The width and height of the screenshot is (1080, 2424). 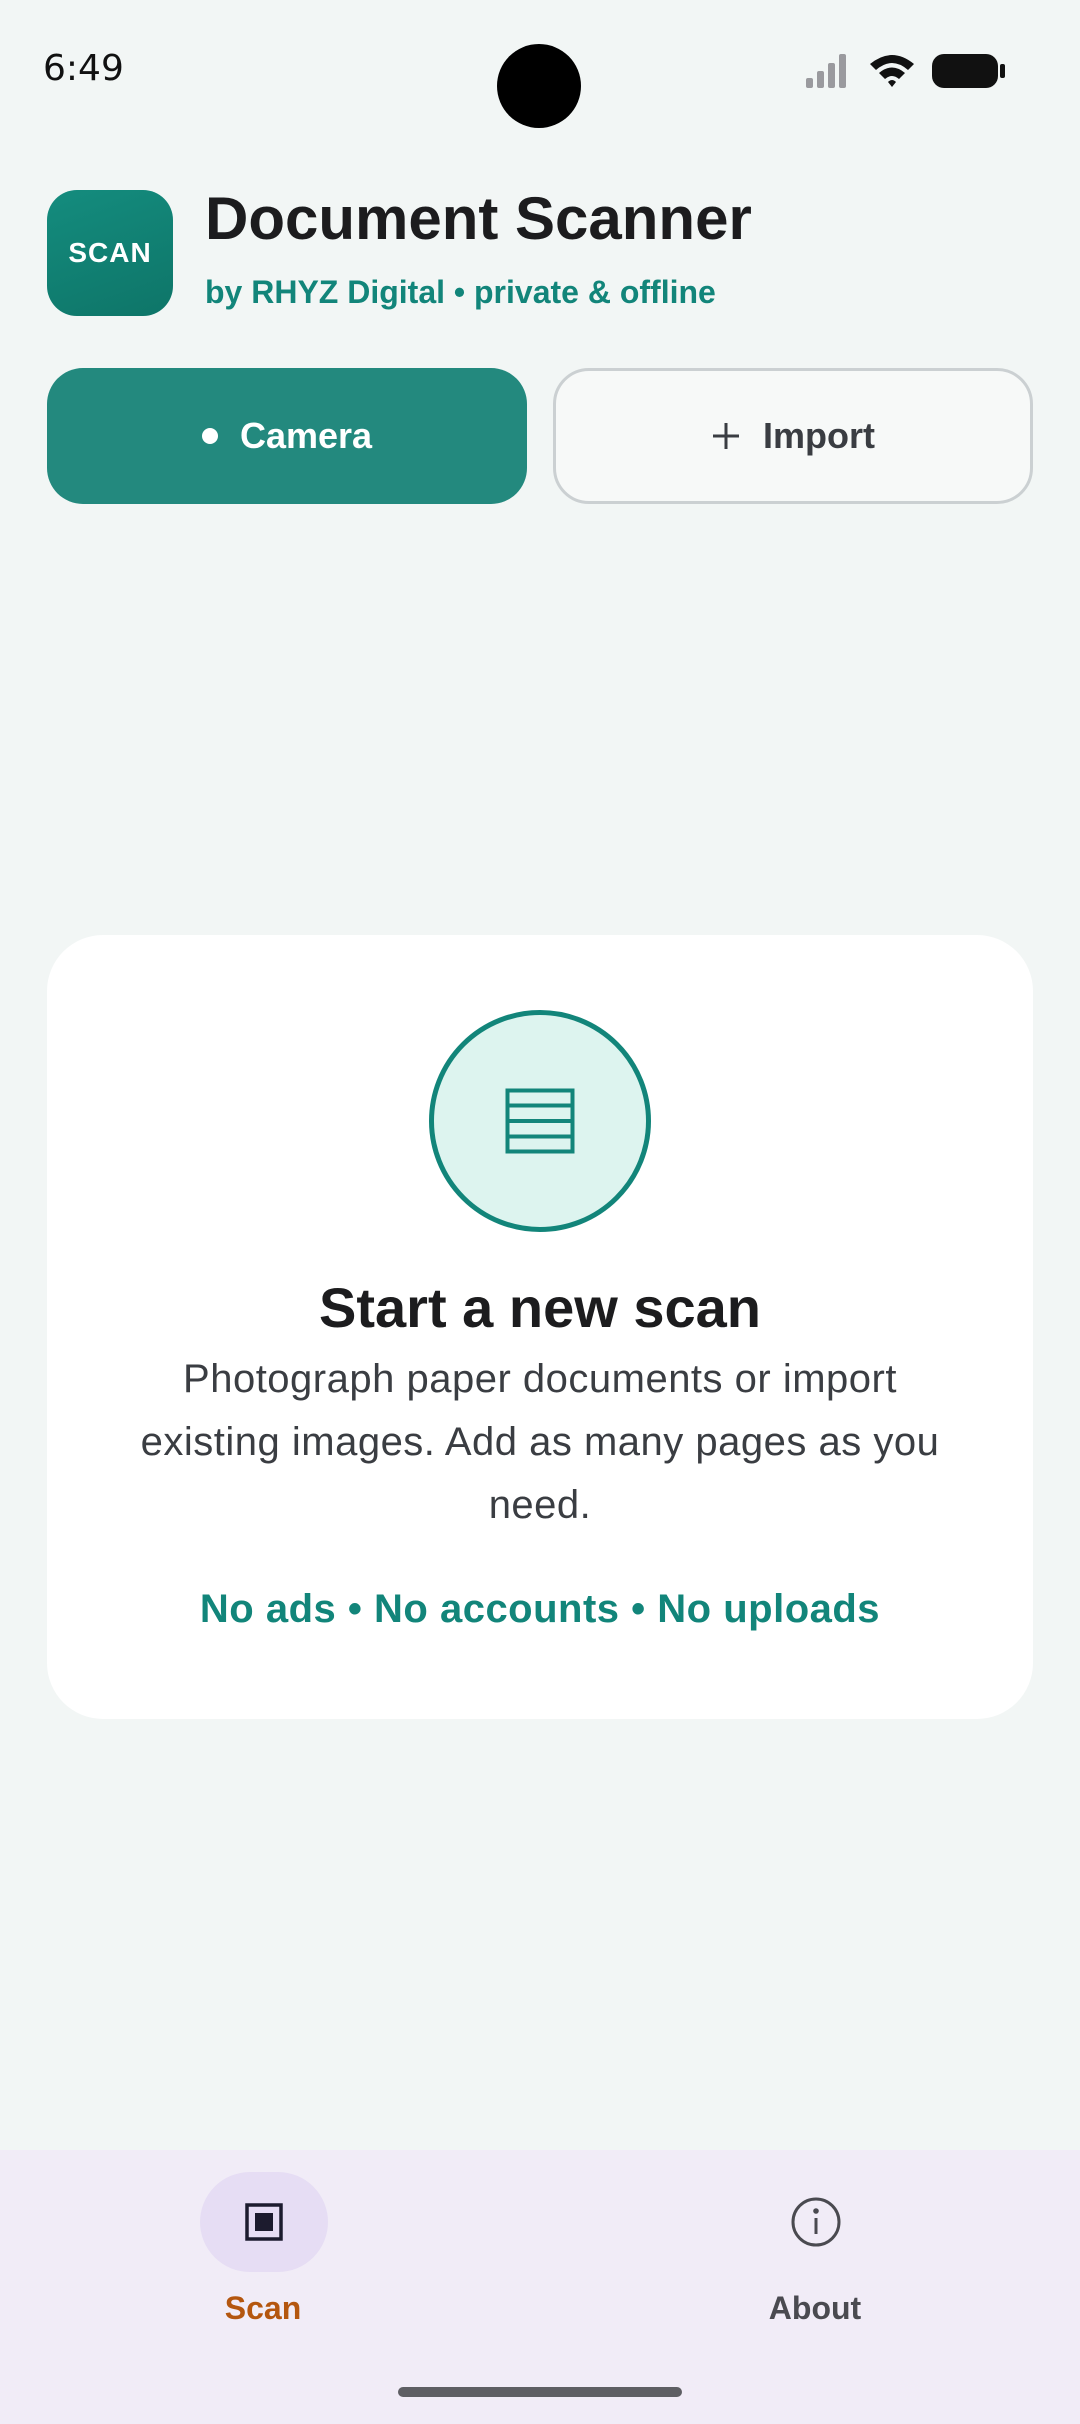 What do you see at coordinates (209, 436) in the screenshot?
I see `camera-dot-icon` at bounding box center [209, 436].